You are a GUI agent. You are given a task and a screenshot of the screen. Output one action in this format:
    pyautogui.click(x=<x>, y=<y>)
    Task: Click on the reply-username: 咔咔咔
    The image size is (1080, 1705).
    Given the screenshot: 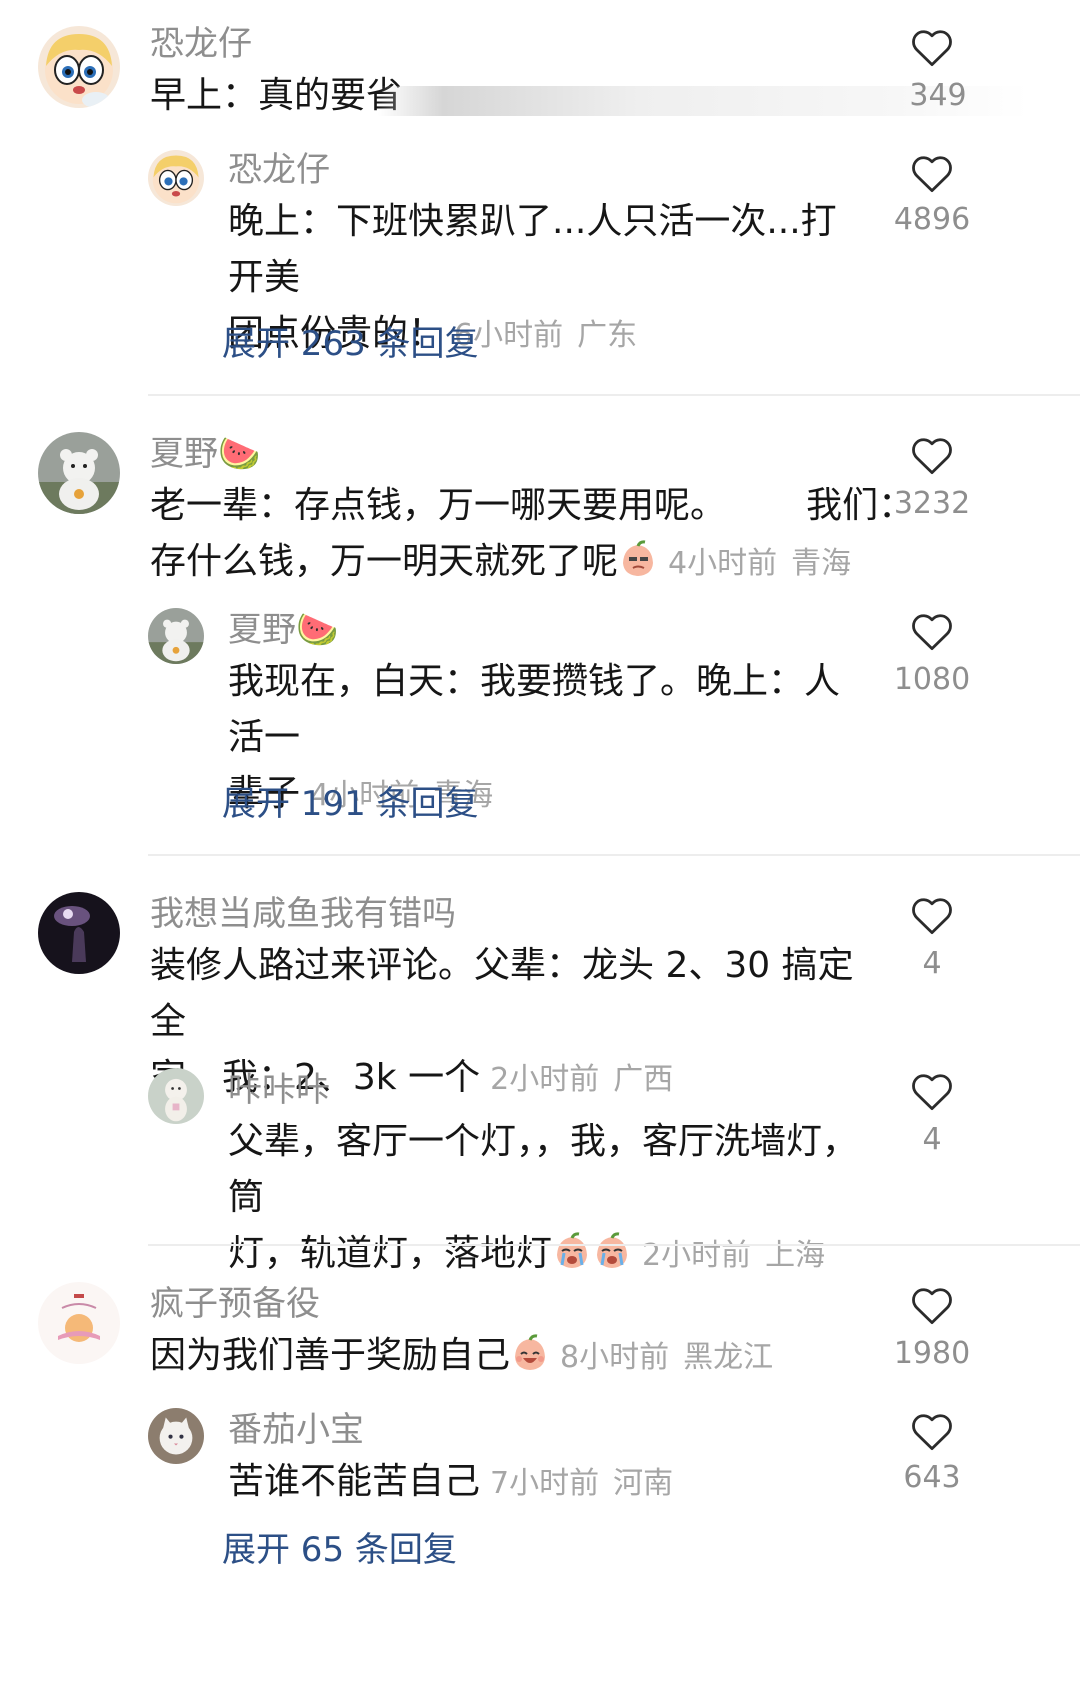 What is the action you would take?
    pyautogui.click(x=279, y=1090)
    